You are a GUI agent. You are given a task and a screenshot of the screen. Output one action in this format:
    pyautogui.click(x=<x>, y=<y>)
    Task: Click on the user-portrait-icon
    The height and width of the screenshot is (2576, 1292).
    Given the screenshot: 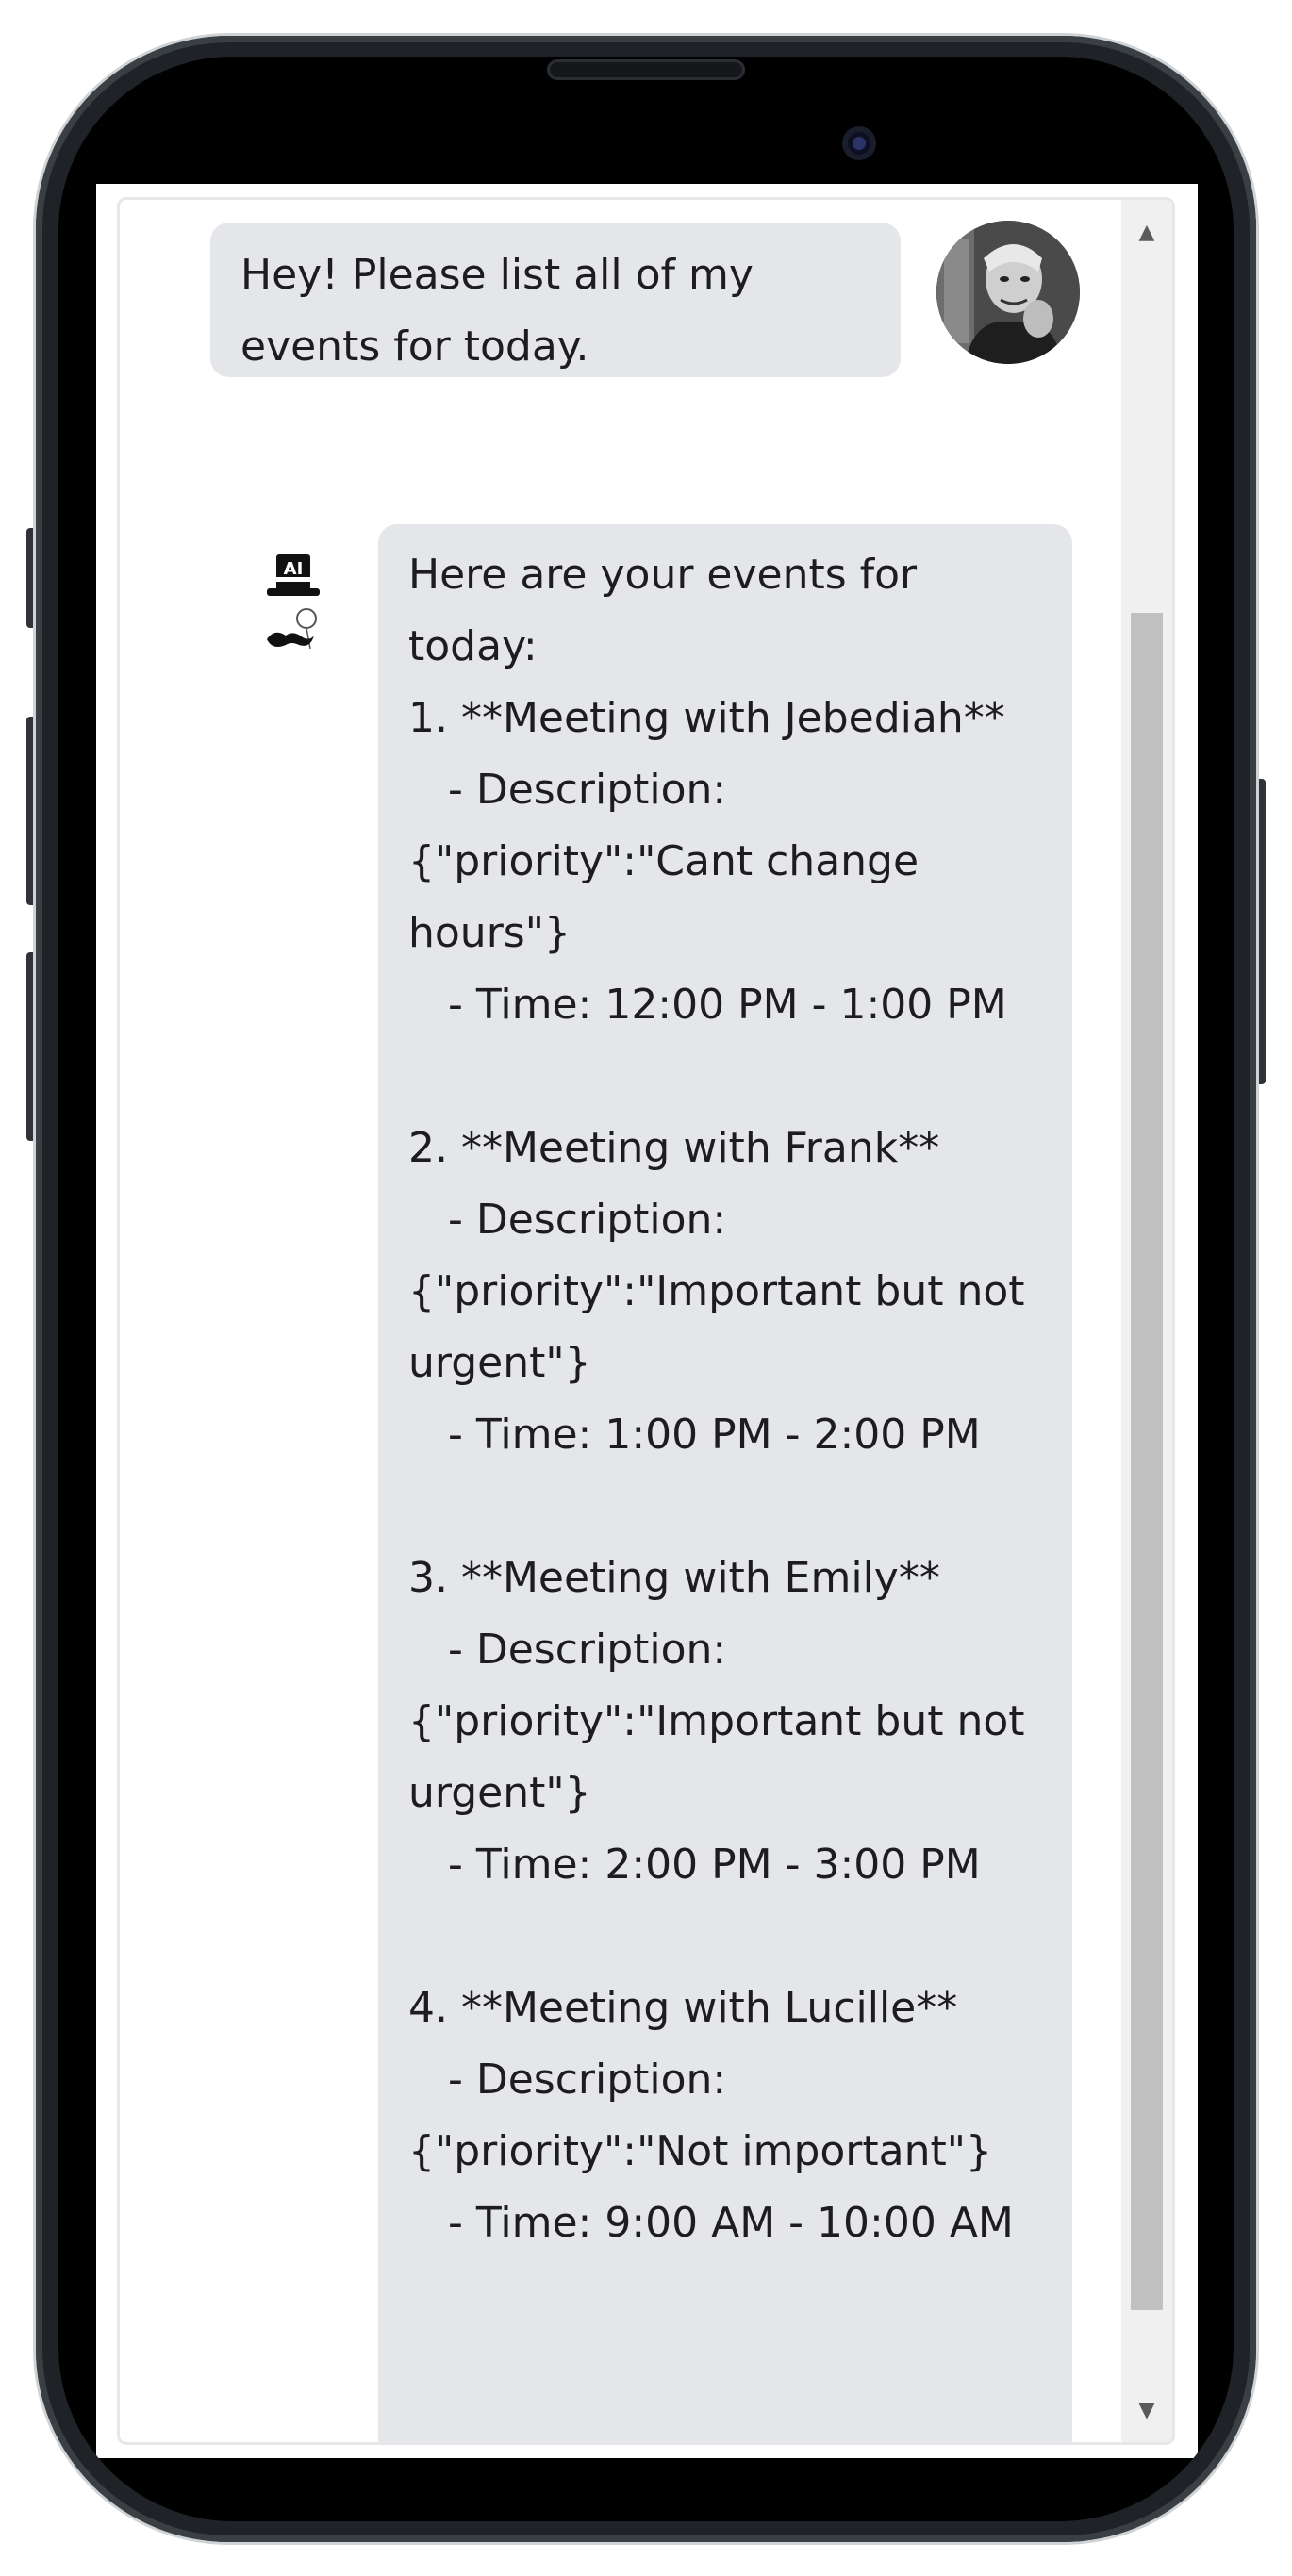 What is the action you would take?
    pyautogui.click(x=1008, y=292)
    